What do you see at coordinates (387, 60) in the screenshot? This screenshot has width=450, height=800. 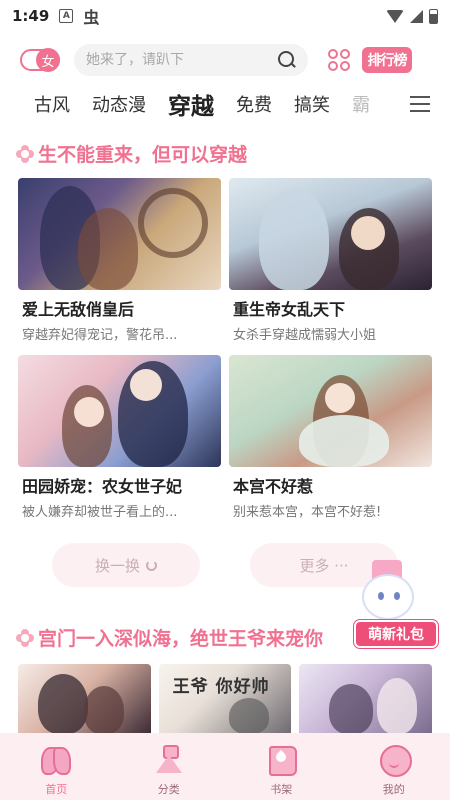 I see `rank-button: 排行榜` at bounding box center [387, 60].